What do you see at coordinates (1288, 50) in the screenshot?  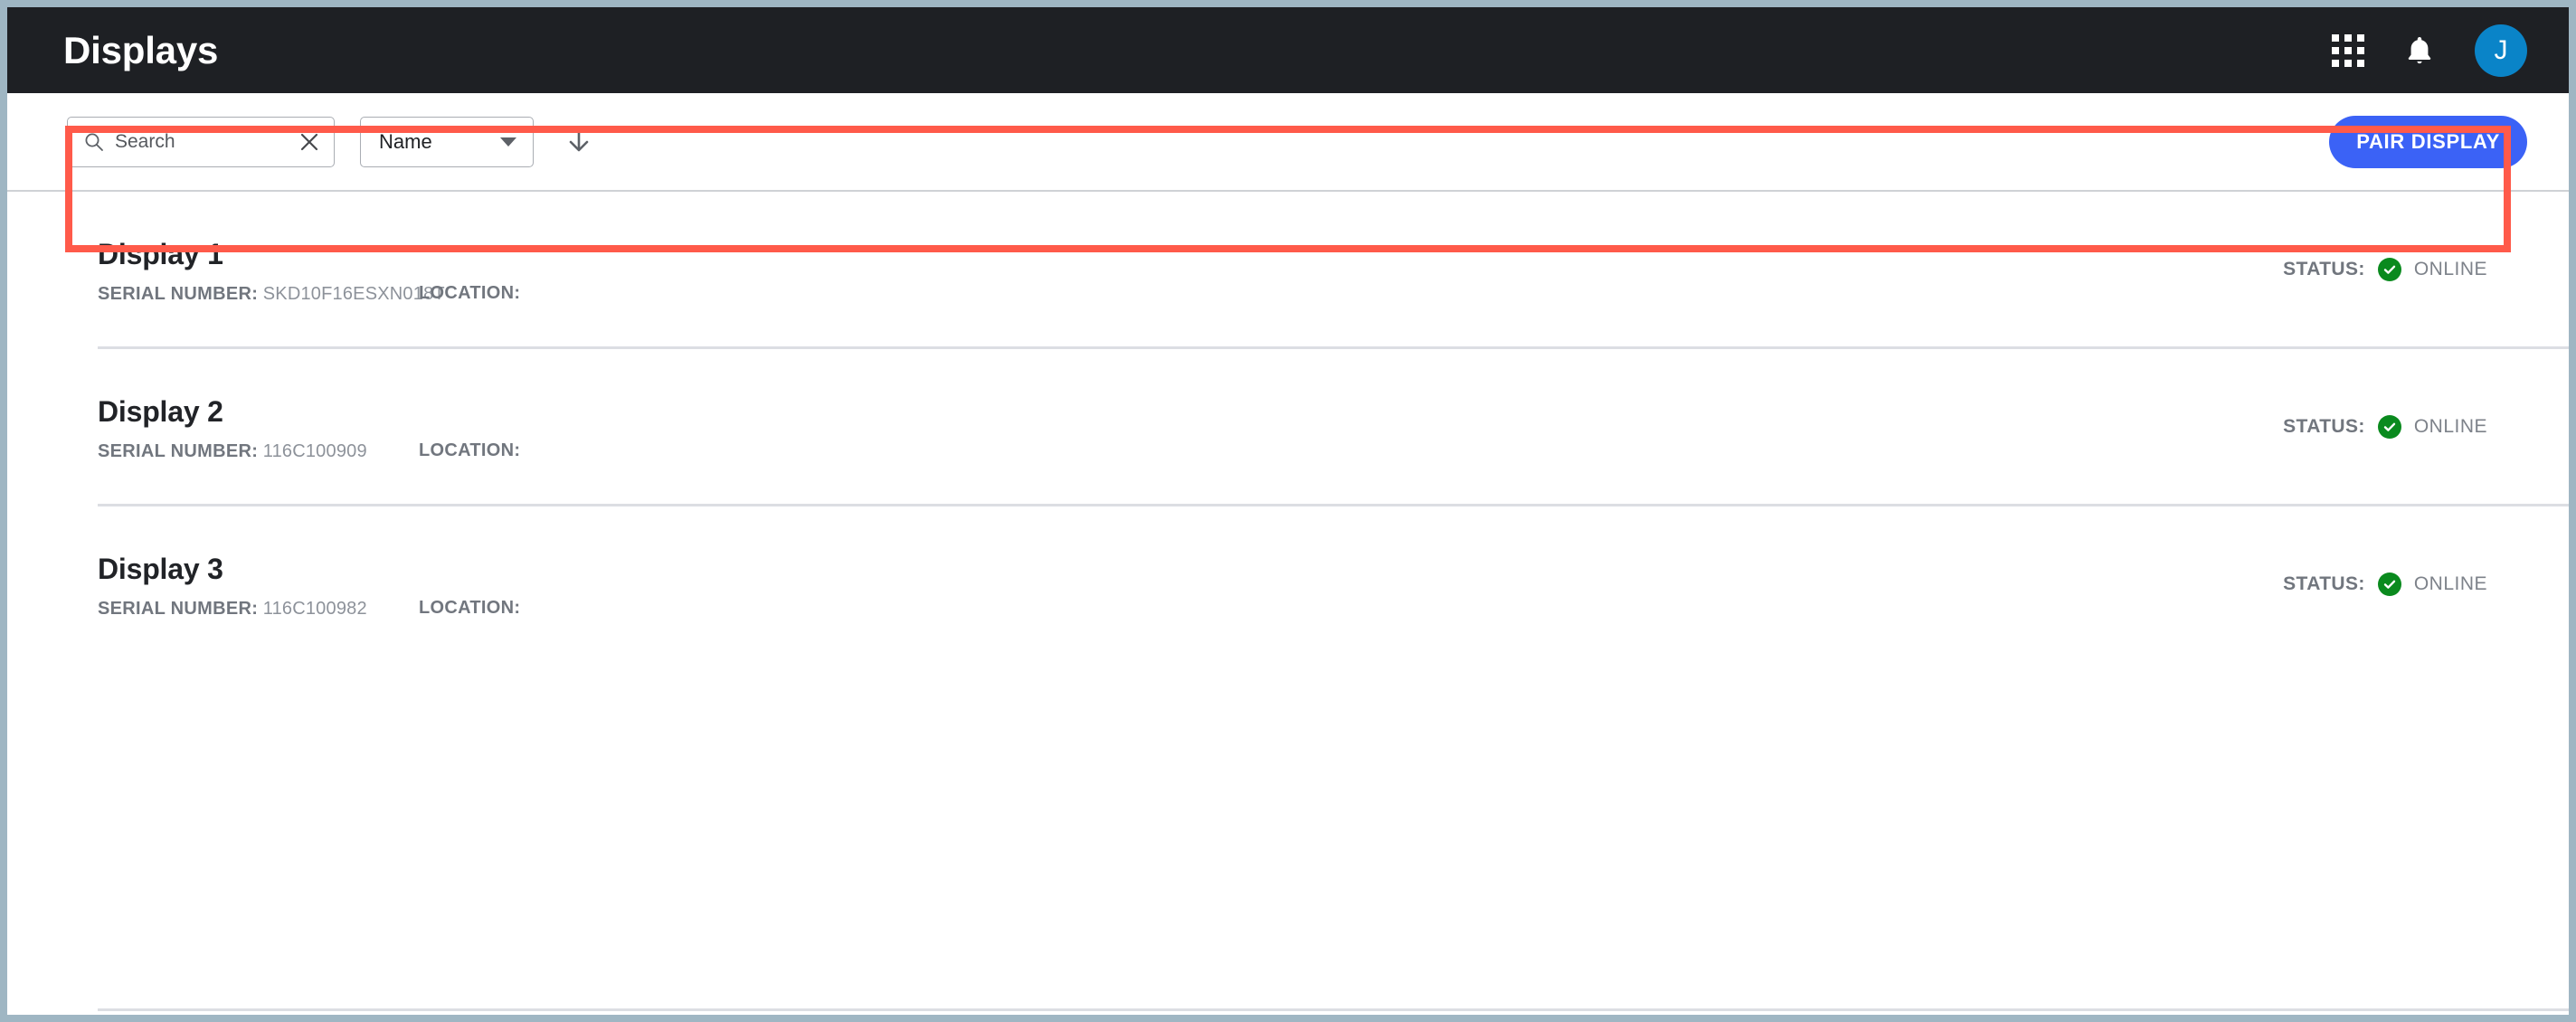 I see `app-header: Displays J` at bounding box center [1288, 50].